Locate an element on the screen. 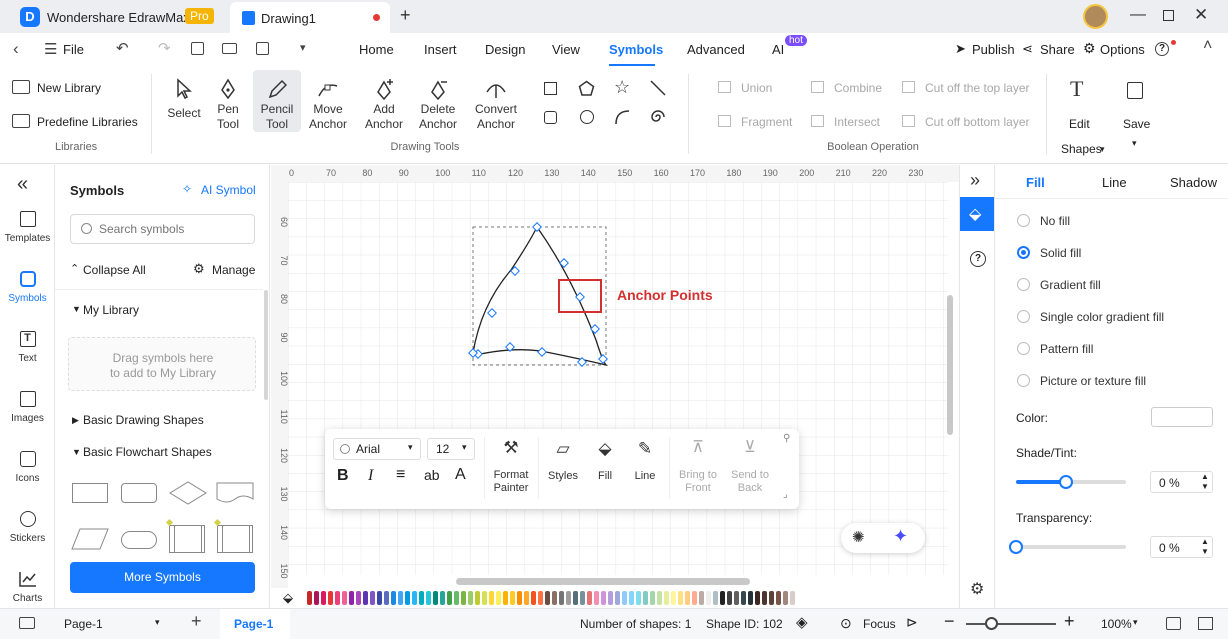 The image size is (1228, 639). move-anchor-button: Move Anchor is located at coordinates (328, 104).